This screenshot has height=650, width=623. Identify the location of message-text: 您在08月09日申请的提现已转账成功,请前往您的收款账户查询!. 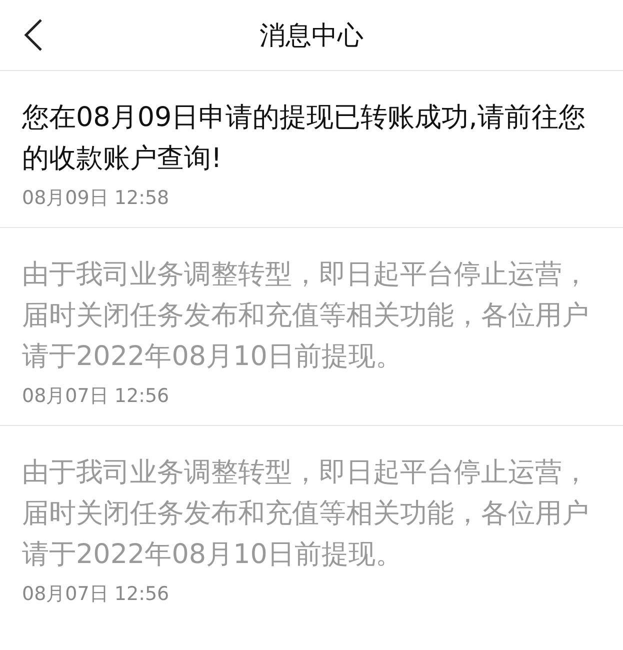
(304, 138).